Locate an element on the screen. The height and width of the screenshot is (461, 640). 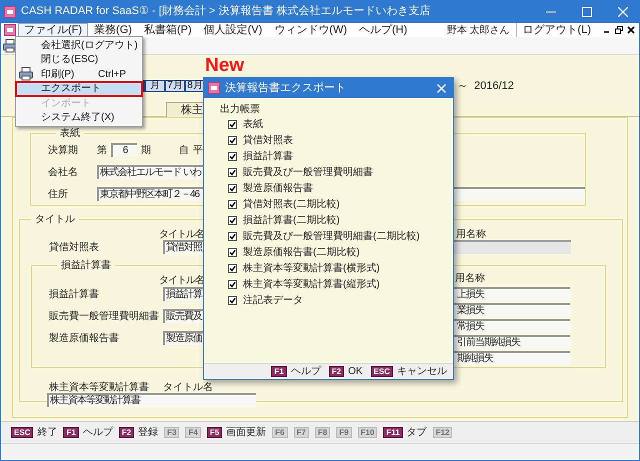
checkbox-label: 貸借対照表 is located at coordinates (268, 141).